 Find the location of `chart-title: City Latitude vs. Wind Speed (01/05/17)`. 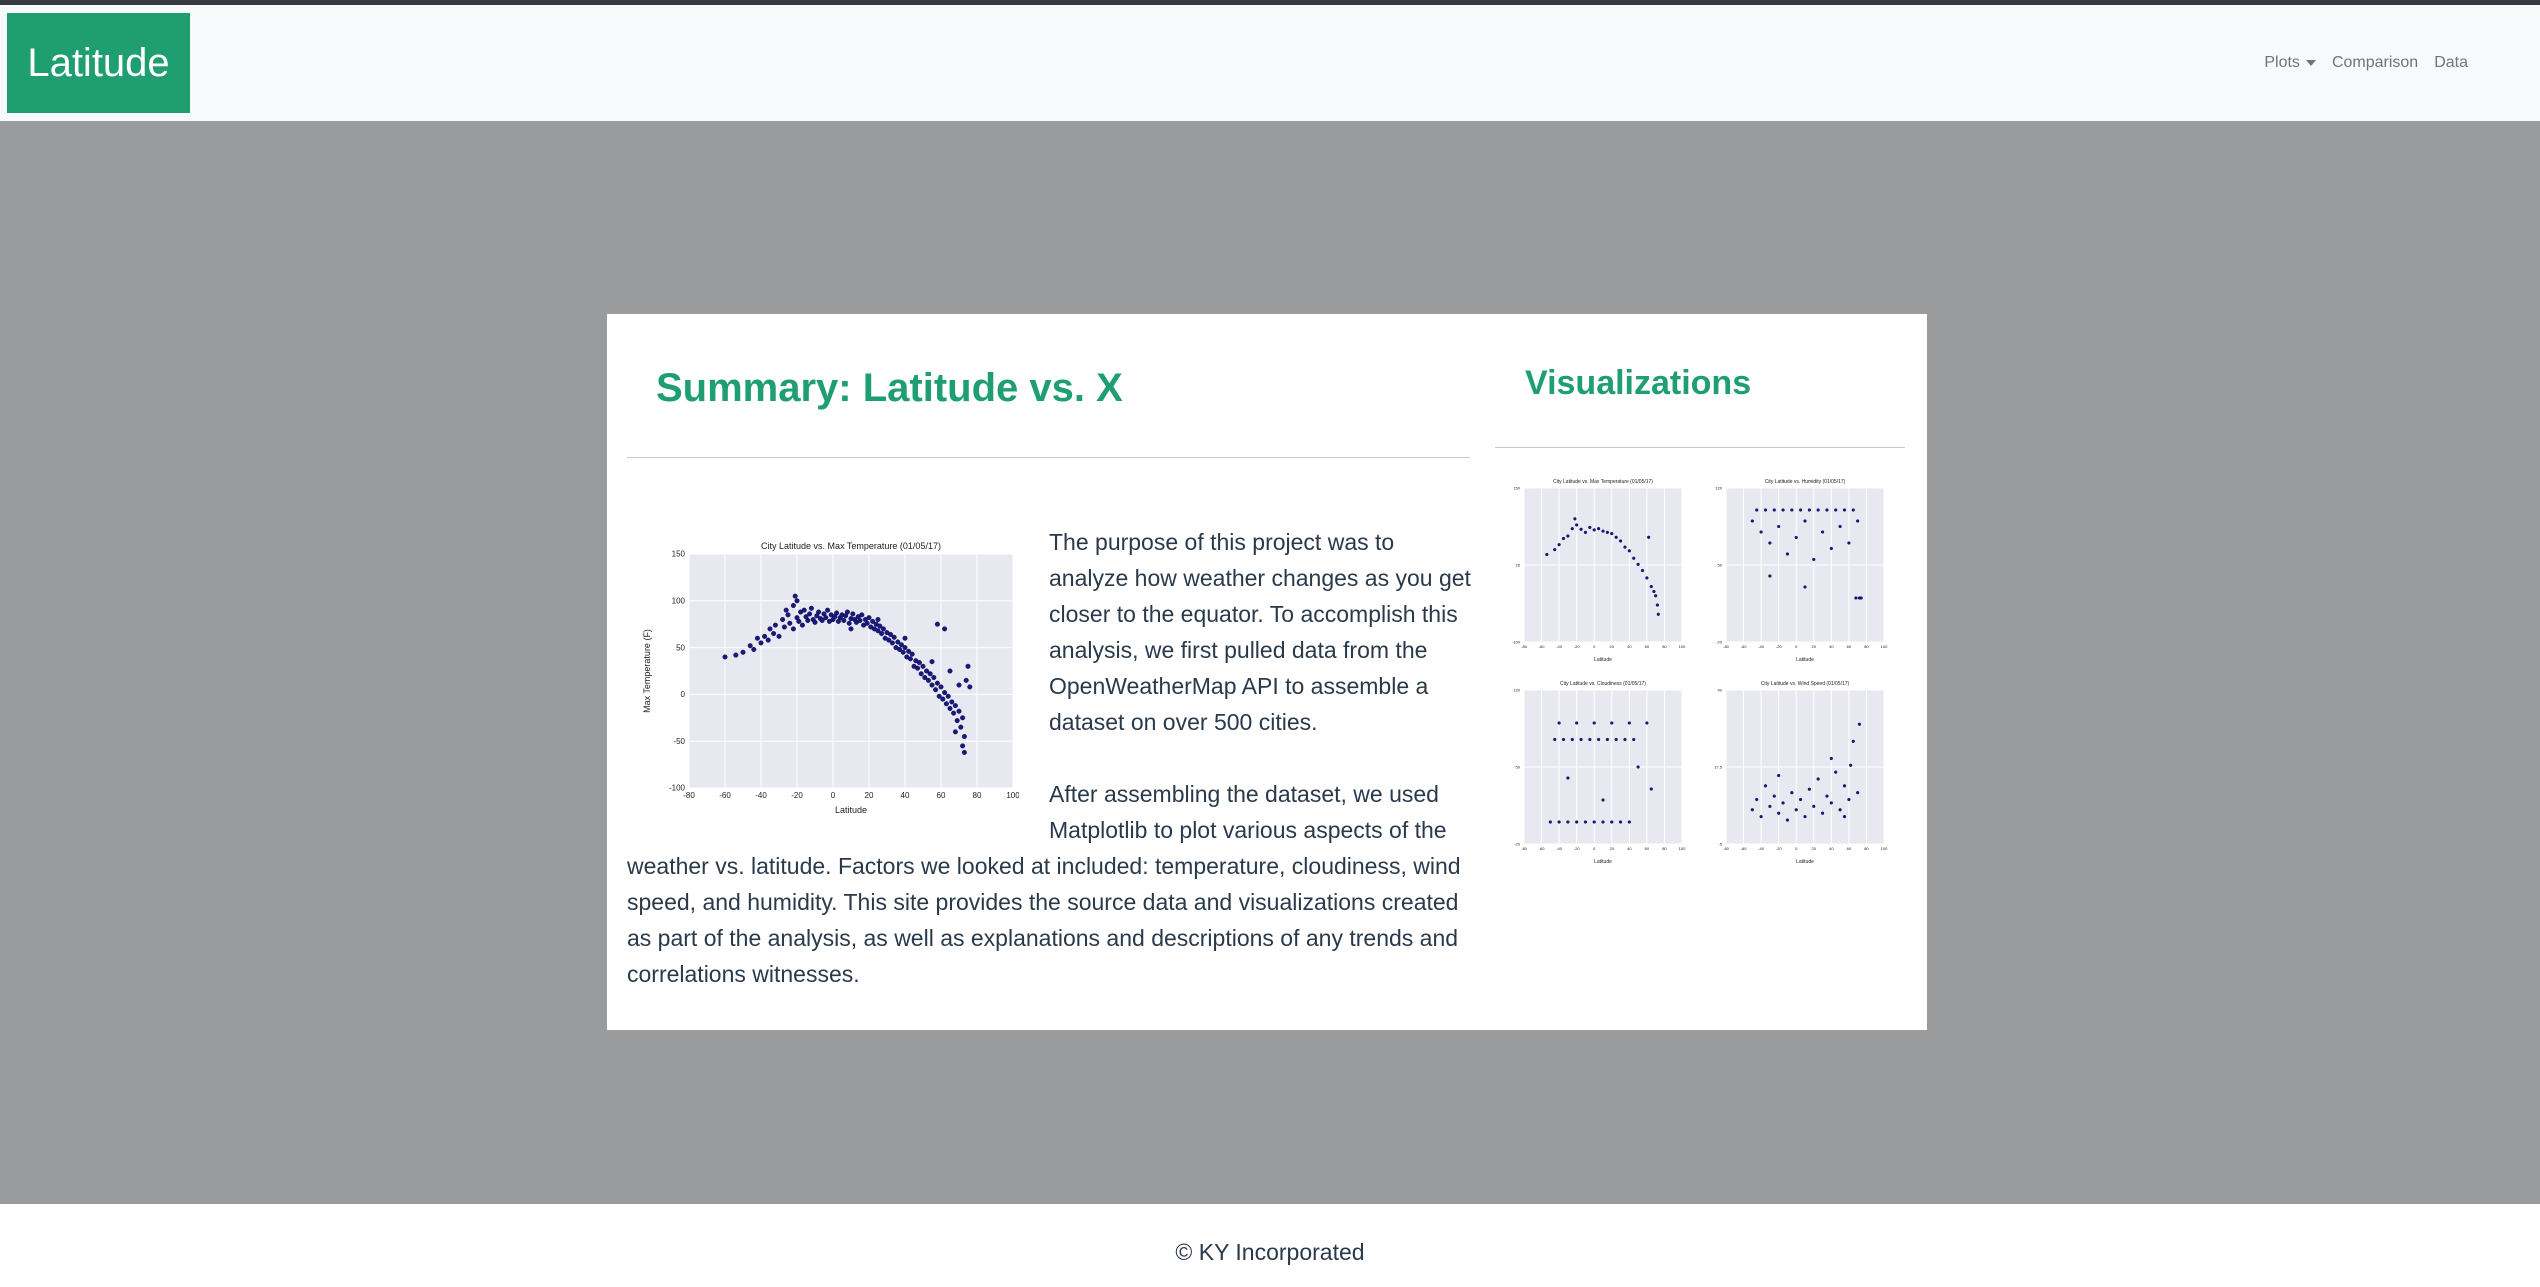

chart-title: City Latitude vs. Wind Speed (01/05/17) is located at coordinates (1805, 684).